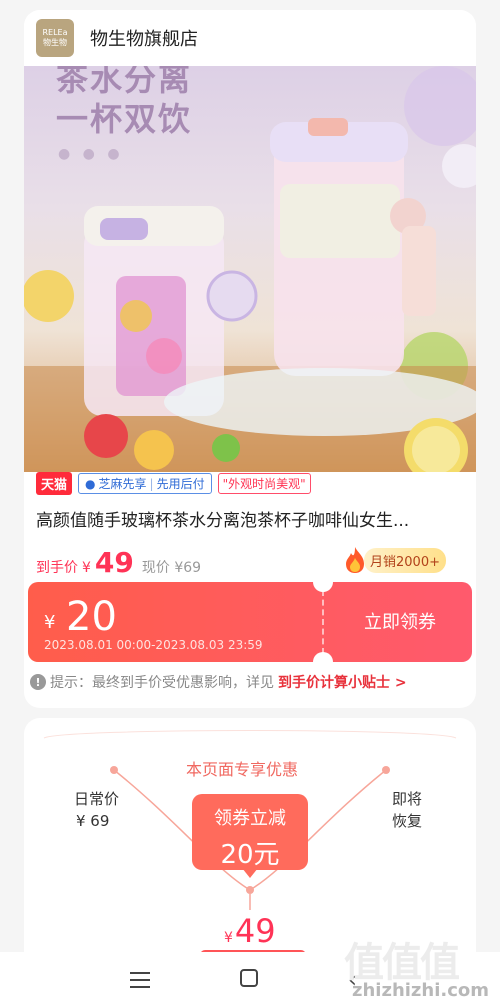 The height and width of the screenshot is (1008, 500). What do you see at coordinates (323, 622) in the screenshot?
I see `coupon-divider` at bounding box center [323, 622].